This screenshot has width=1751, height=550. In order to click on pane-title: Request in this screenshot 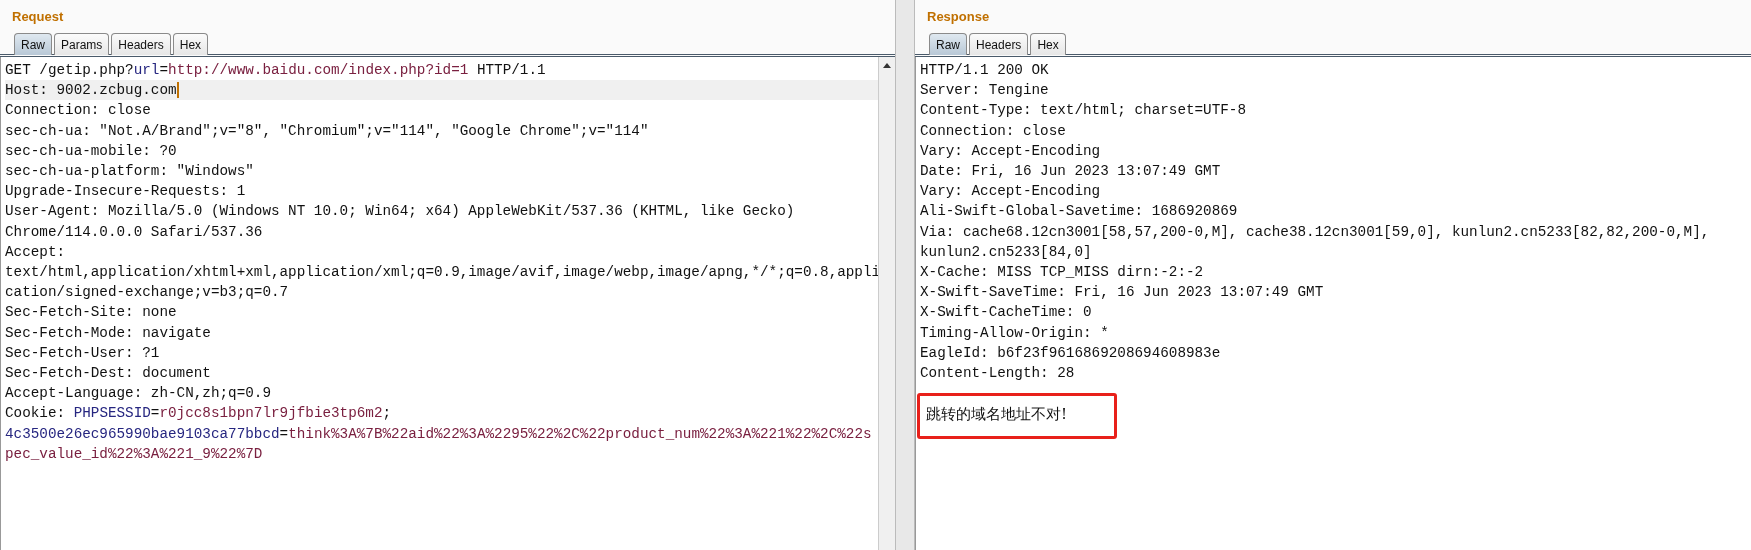, I will do `click(38, 17)`.